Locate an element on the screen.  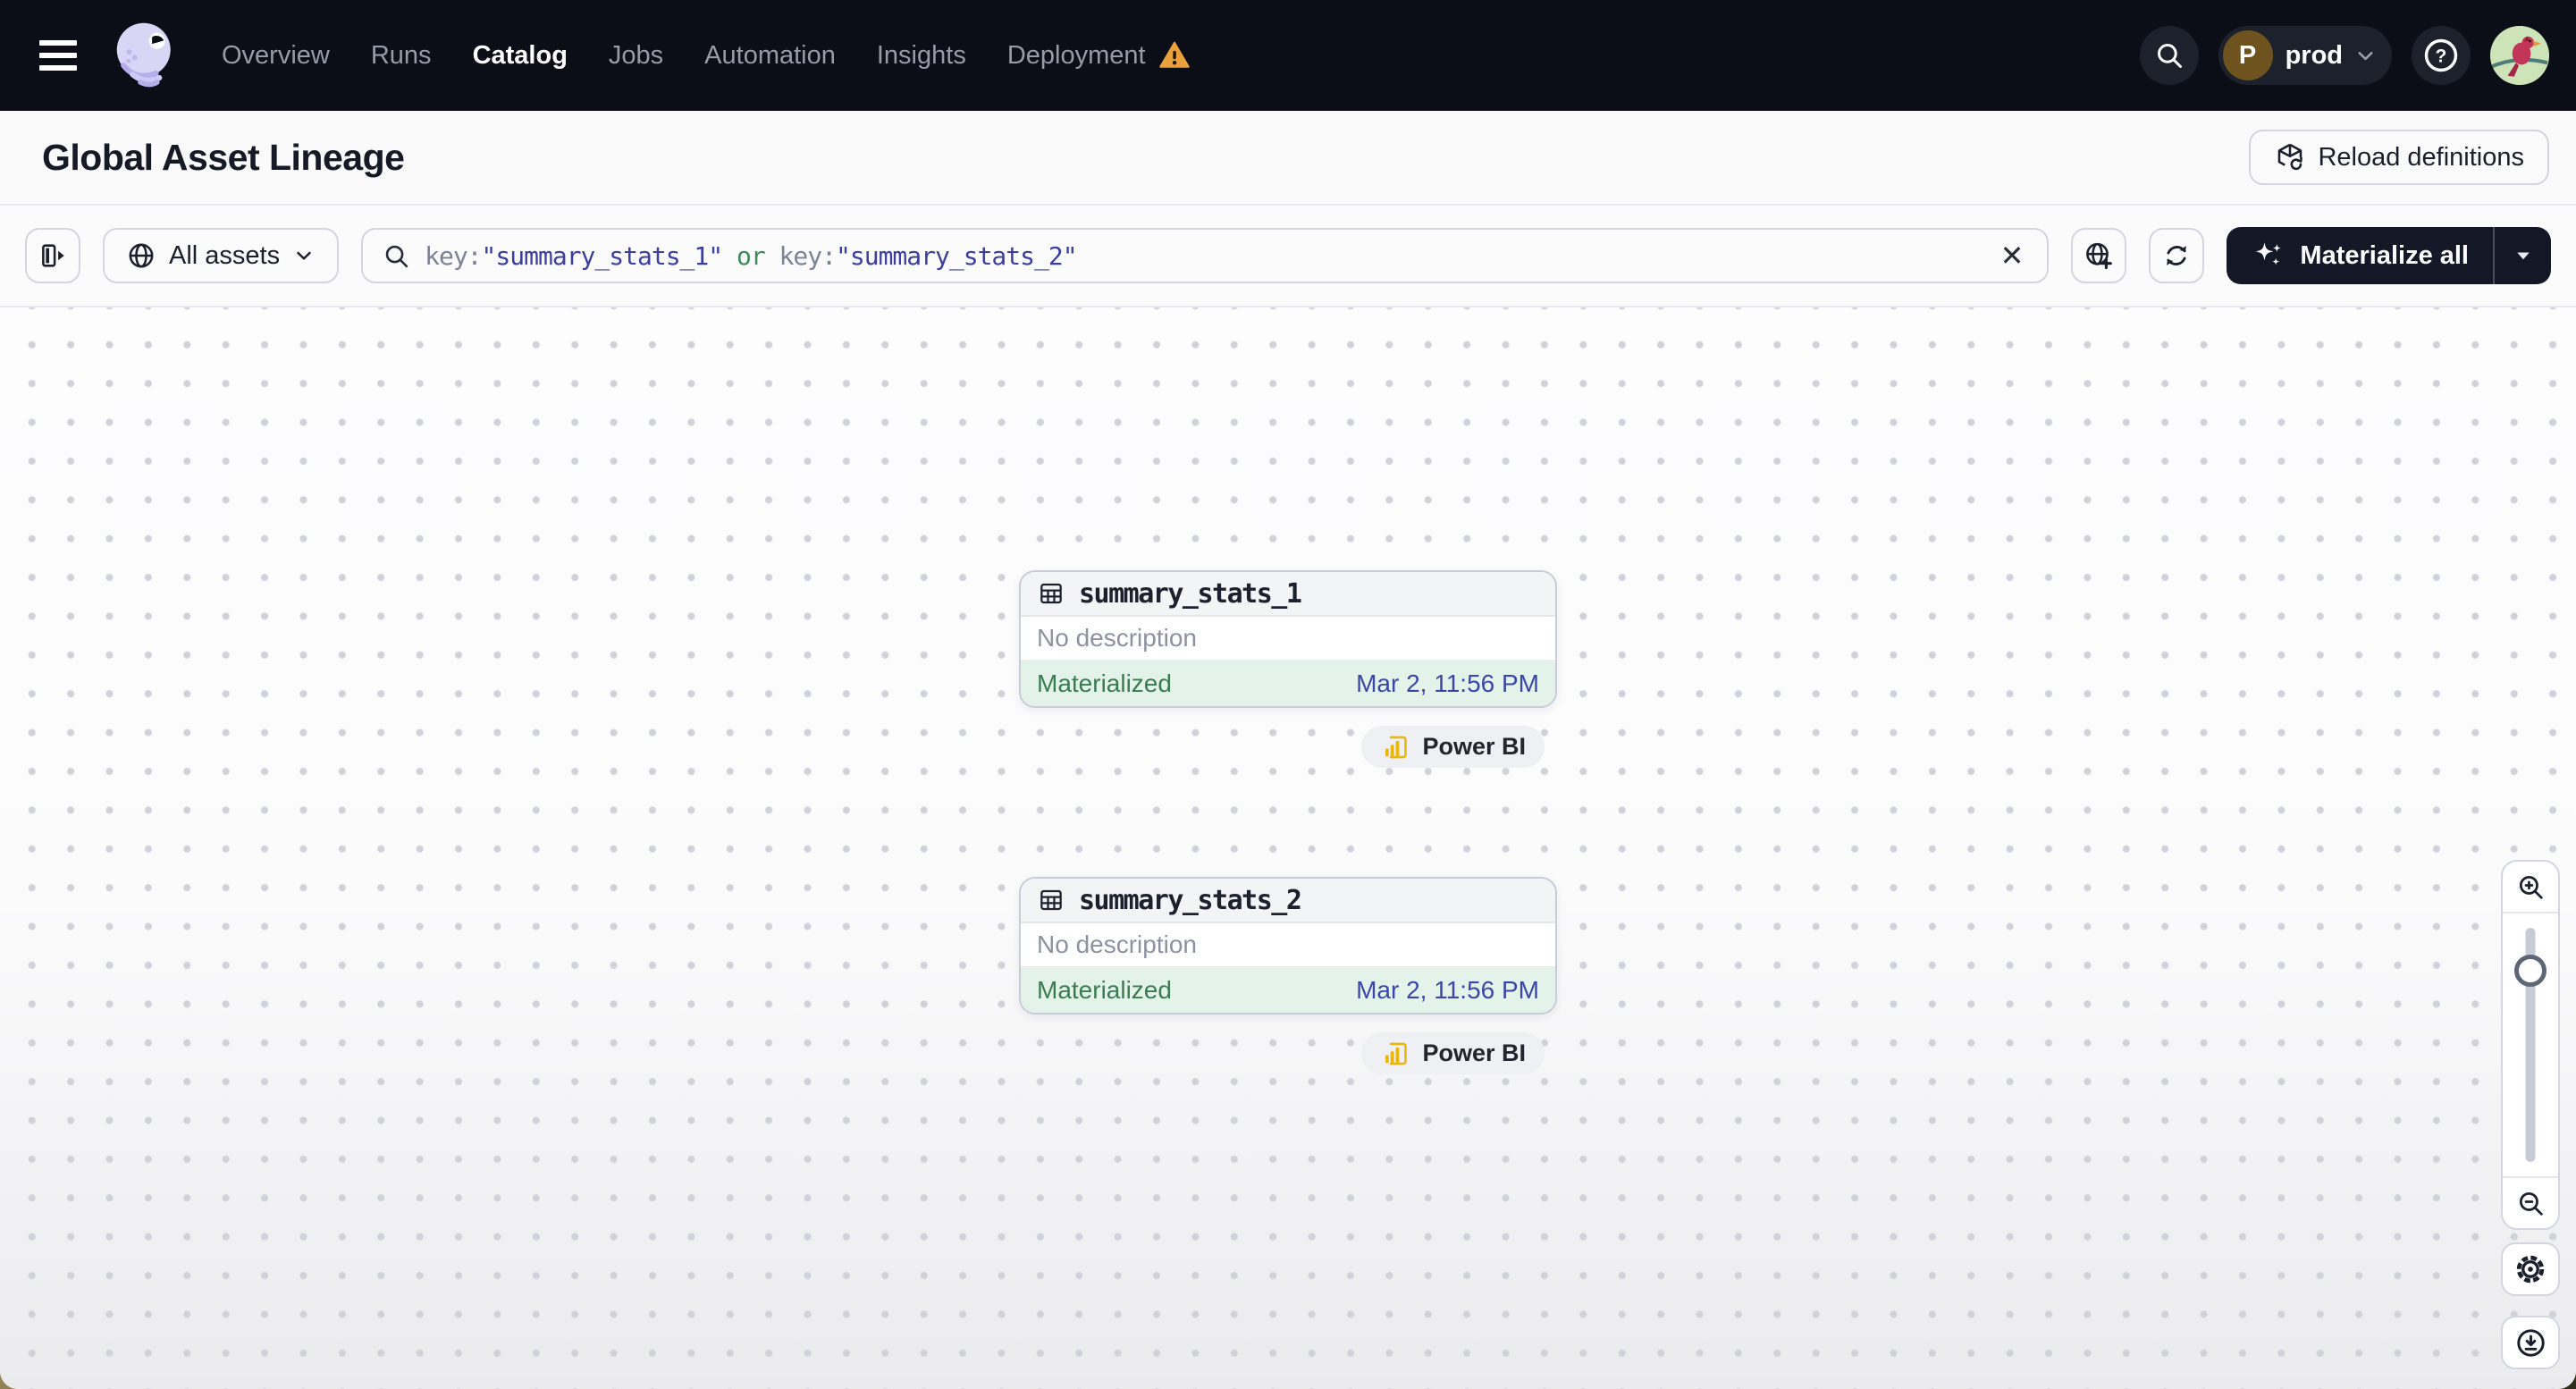
view-global-lineage-button is located at coordinates (2099, 255).